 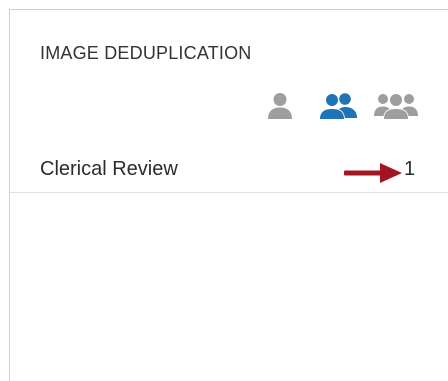 I want to click on panel-title: IMAGE DEDUPLICATION, so click(x=146, y=53).